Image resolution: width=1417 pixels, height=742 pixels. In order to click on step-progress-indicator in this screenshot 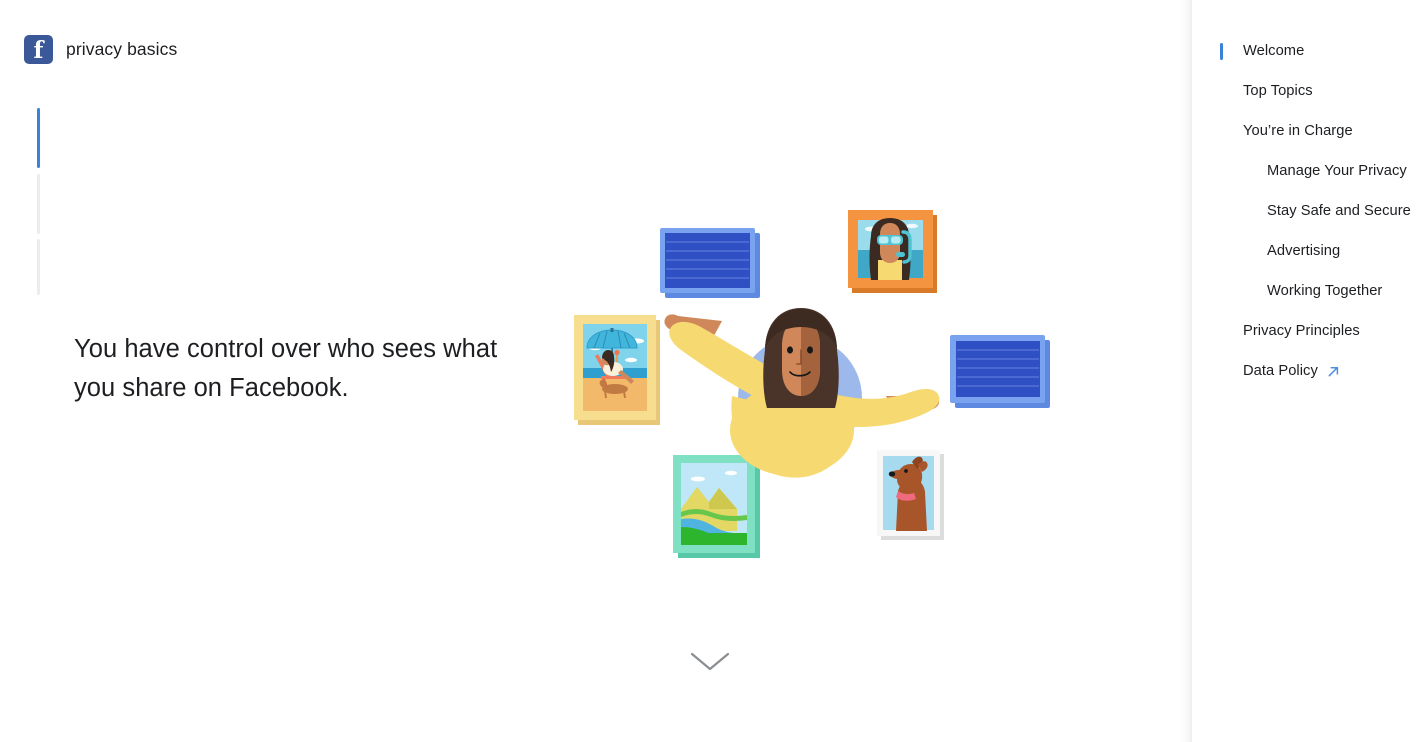, I will do `click(38, 201)`.